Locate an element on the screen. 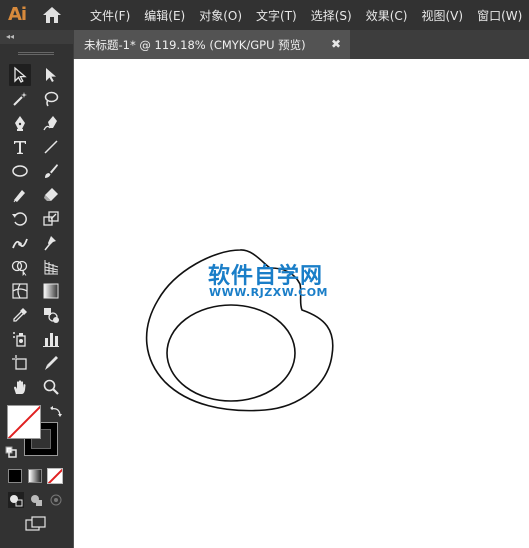 The width and height of the screenshot is (529, 548). direct-selection-tool-icon is located at coordinates (51, 75).